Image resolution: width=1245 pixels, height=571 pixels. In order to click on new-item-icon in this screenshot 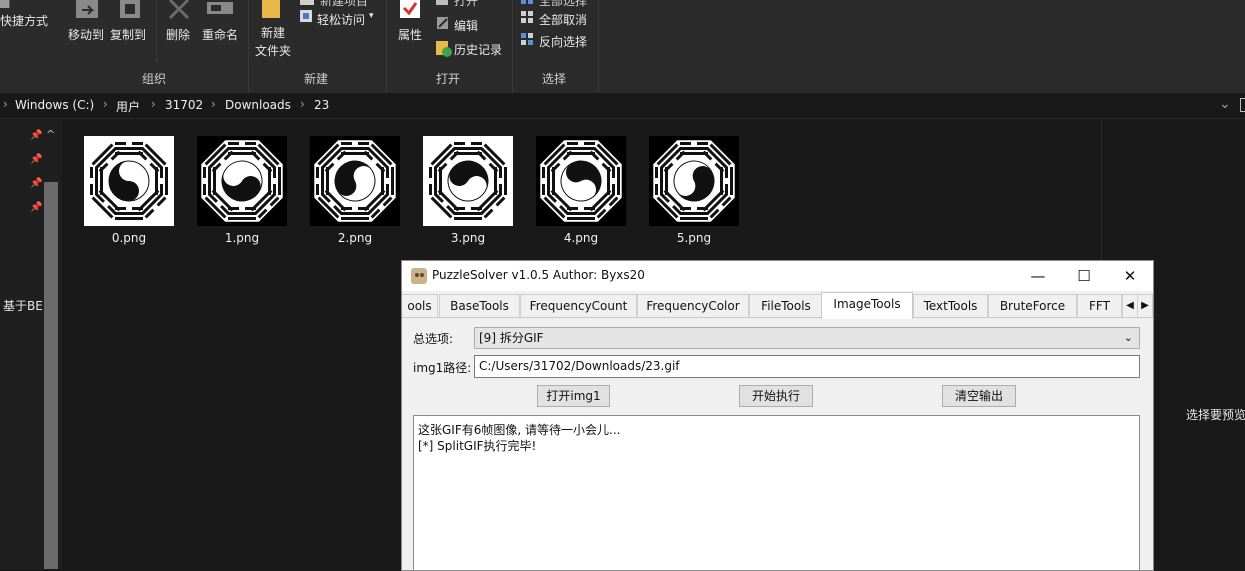, I will do `click(307, 2)`.